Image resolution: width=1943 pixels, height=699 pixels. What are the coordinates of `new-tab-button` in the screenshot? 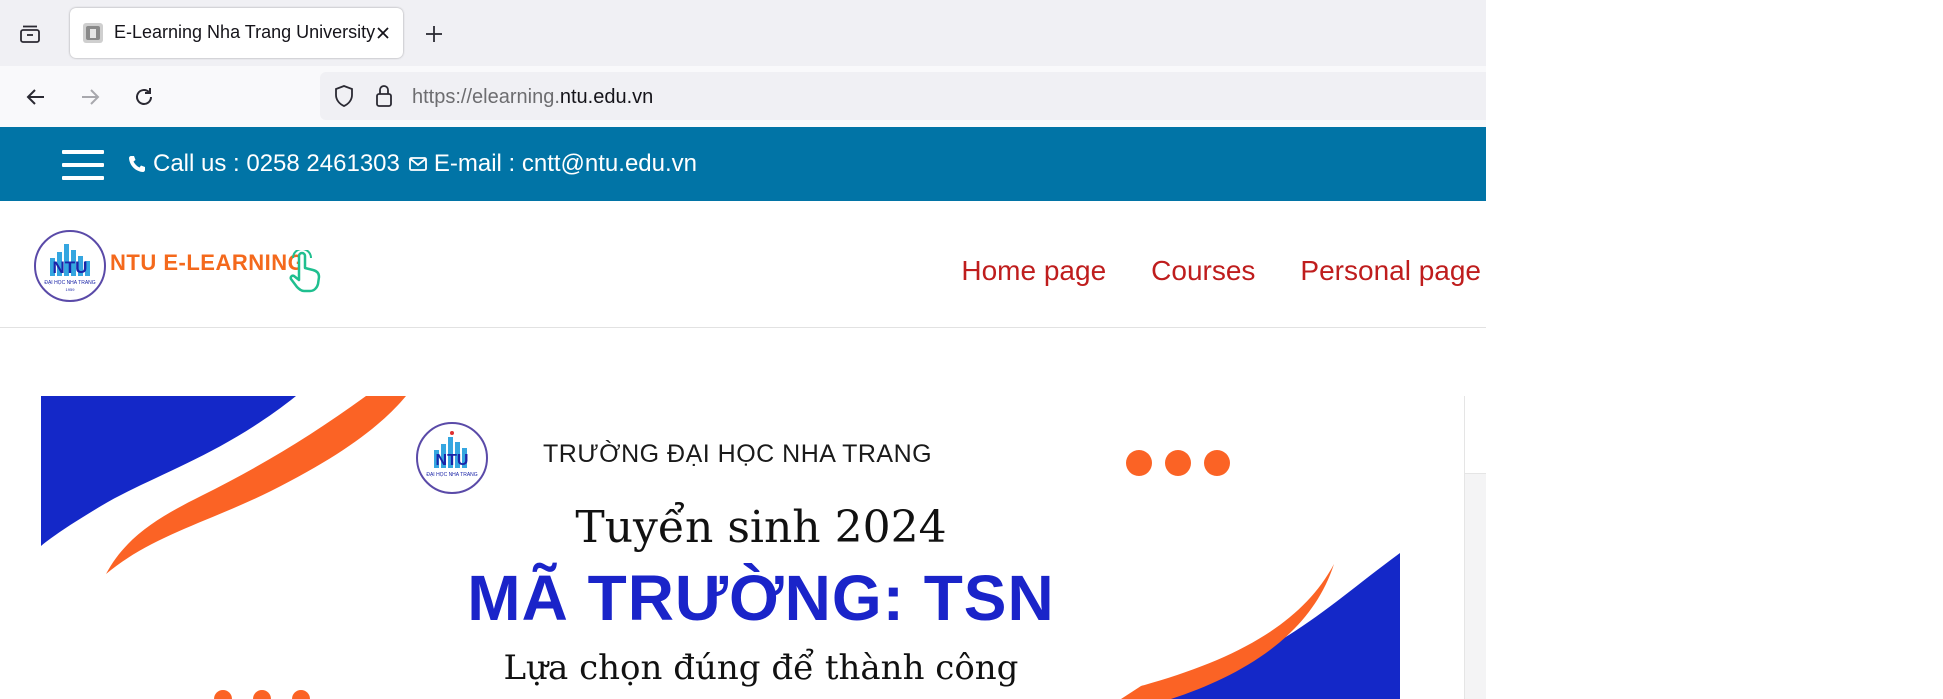 It's located at (434, 34).